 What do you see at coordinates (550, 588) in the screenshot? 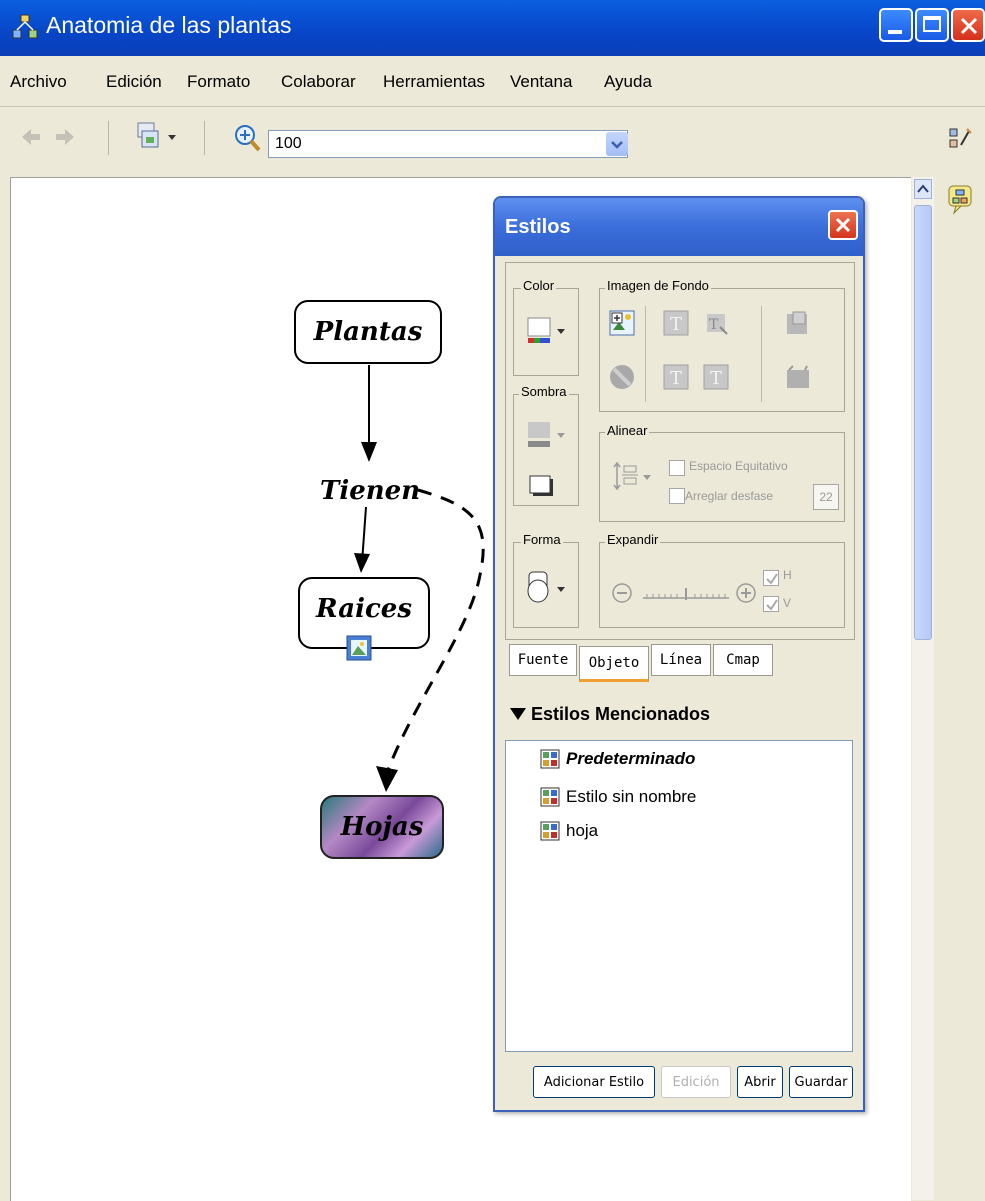
I see `shape-picker-icon` at bounding box center [550, 588].